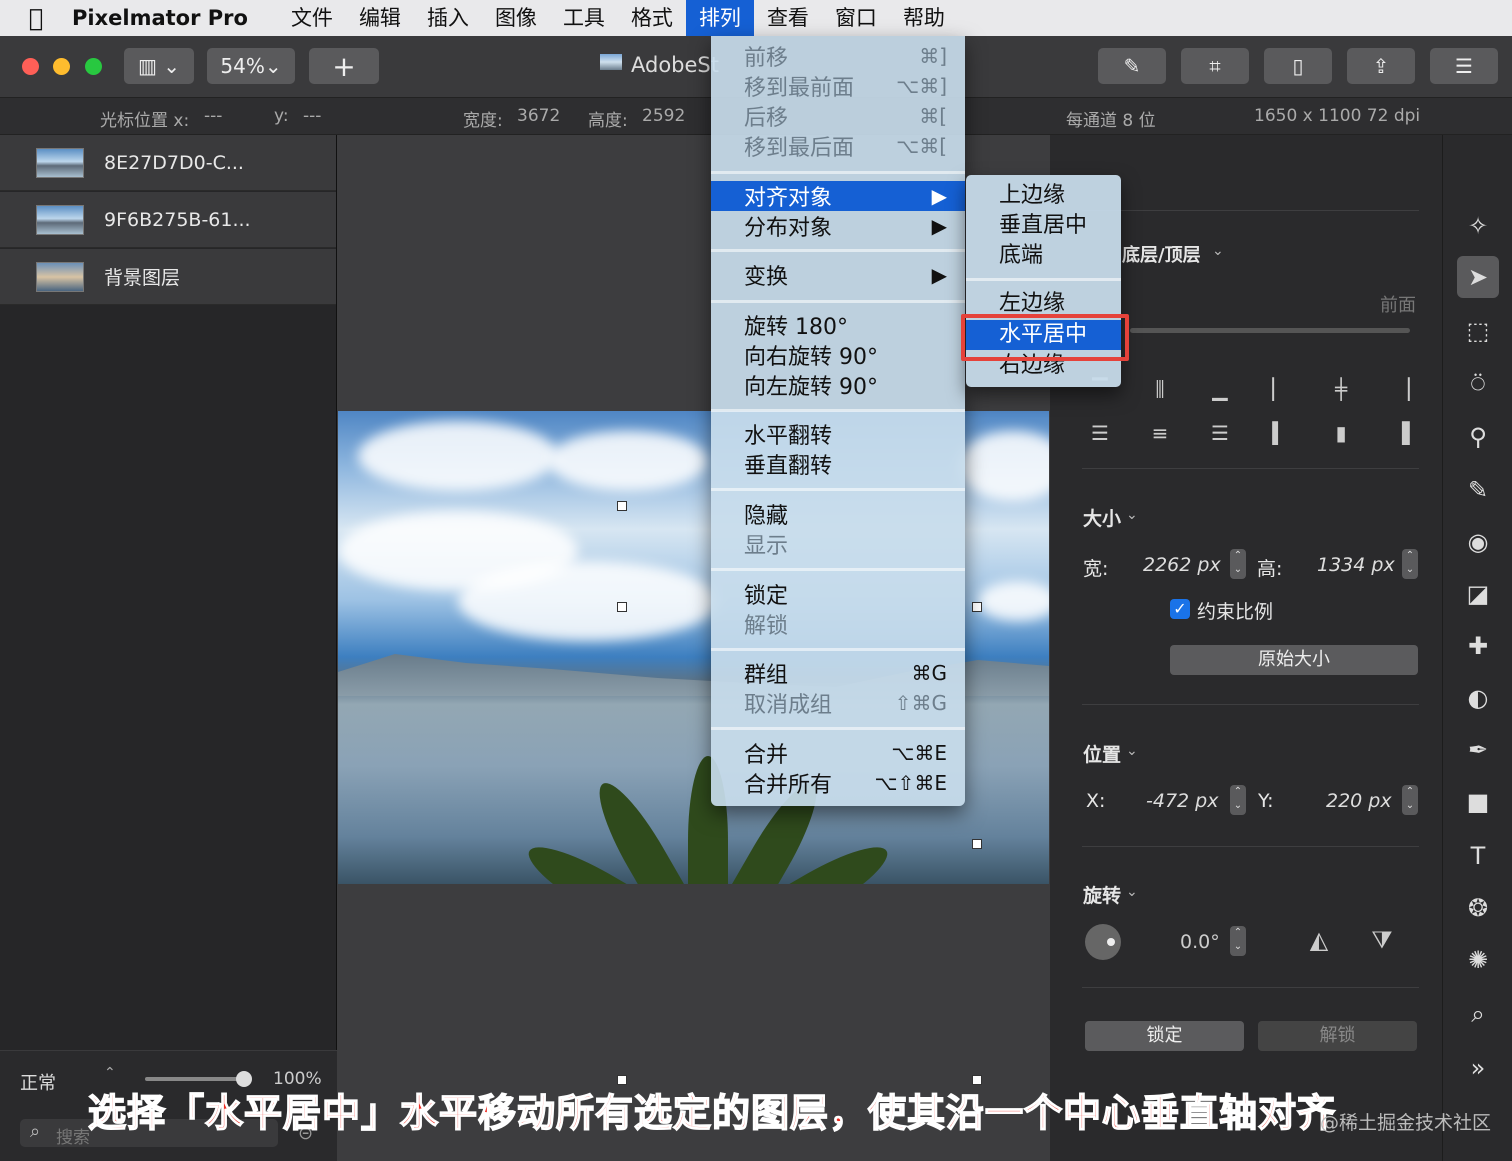 Image resolution: width=1512 pixels, height=1161 pixels. What do you see at coordinates (1341, 389) in the screenshot?
I see `align-horizontal-centers-icon: ╪` at bounding box center [1341, 389].